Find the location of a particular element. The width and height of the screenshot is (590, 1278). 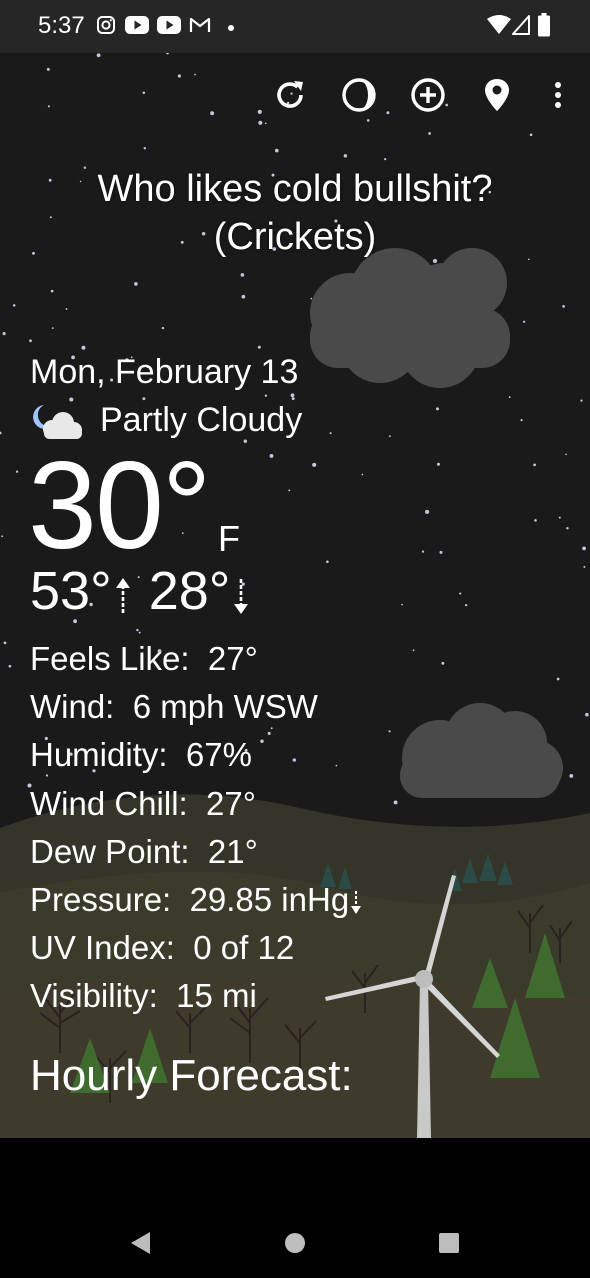

moon-phase-icon is located at coordinates (359, 95).